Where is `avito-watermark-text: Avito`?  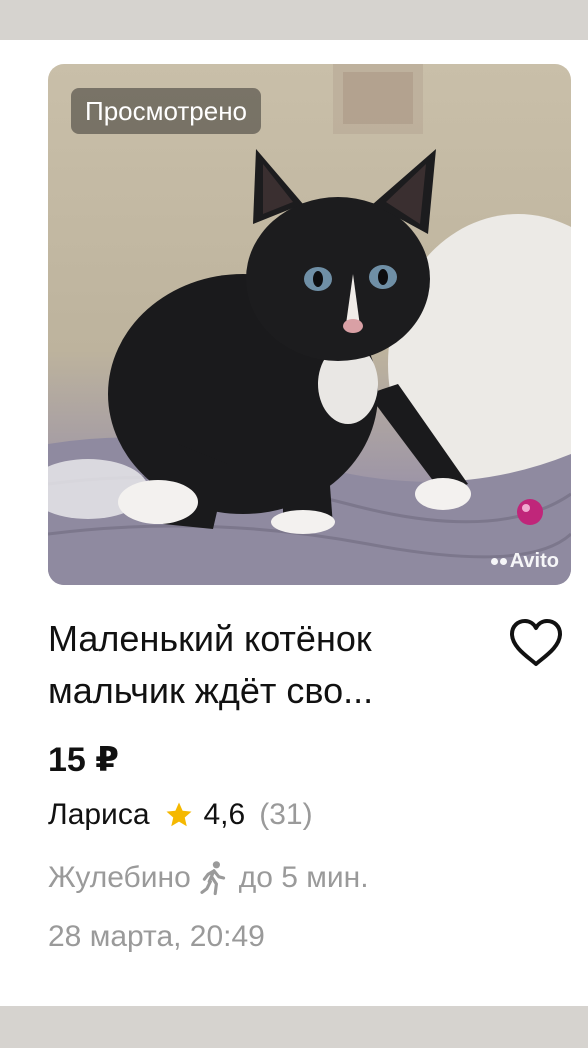
avito-watermark-text: Avito is located at coordinates (534, 561).